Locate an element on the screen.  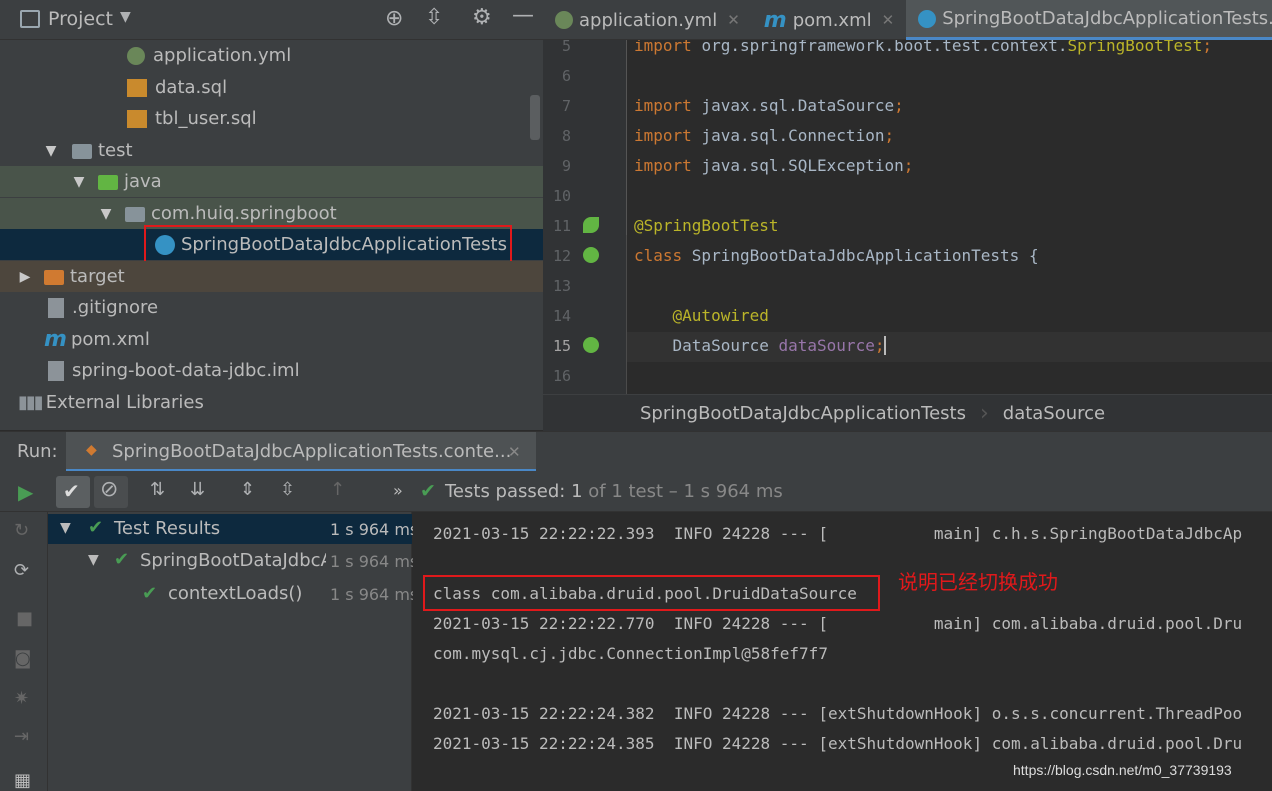
breadcrumb-item: SpringBootDataJdbcApplicationTests is located at coordinates (803, 413).